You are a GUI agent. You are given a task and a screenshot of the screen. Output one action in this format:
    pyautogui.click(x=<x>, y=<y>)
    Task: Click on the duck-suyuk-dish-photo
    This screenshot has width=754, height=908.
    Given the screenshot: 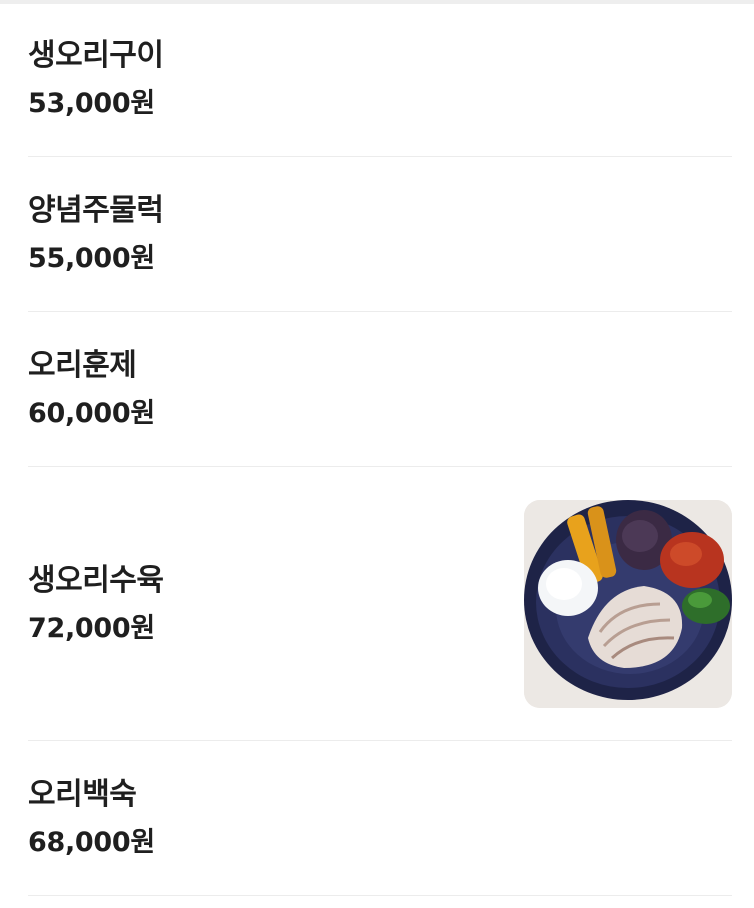 What is the action you would take?
    pyautogui.click(x=628, y=604)
    